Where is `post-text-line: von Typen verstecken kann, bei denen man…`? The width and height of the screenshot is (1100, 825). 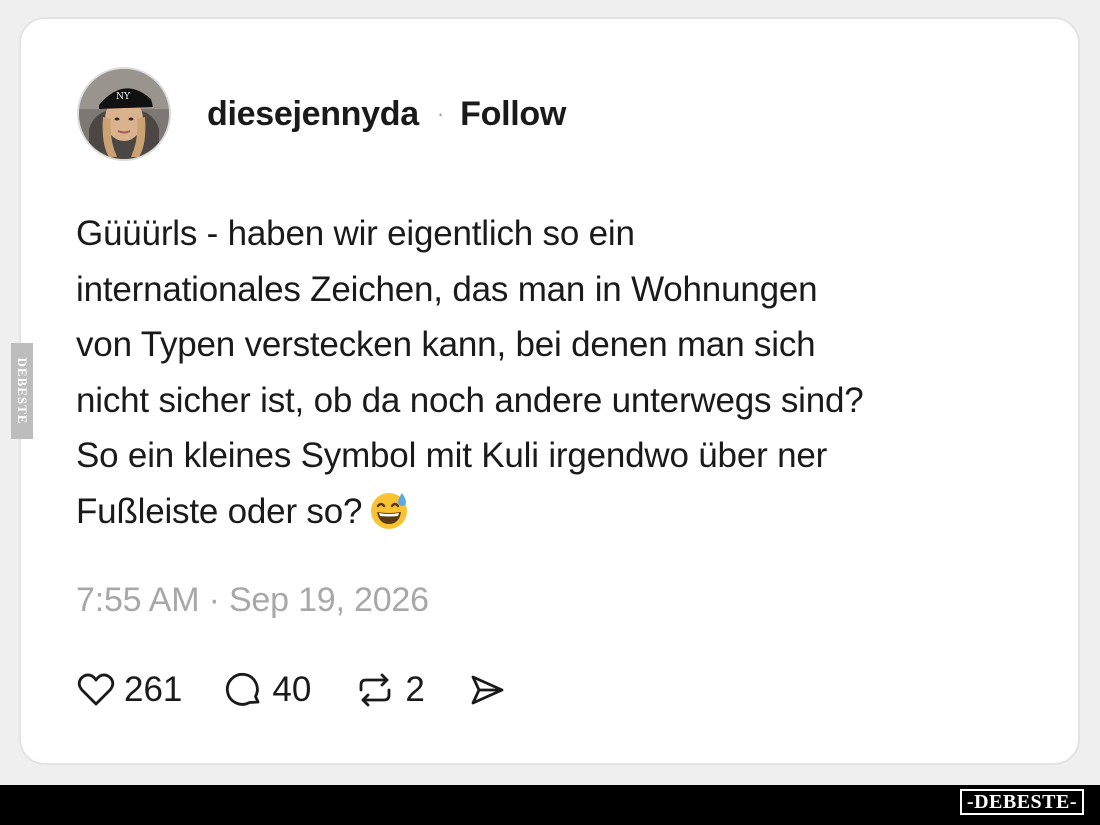
post-text-line: von Typen verstecken kann, bei denen man… is located at coordinates (446, 344).